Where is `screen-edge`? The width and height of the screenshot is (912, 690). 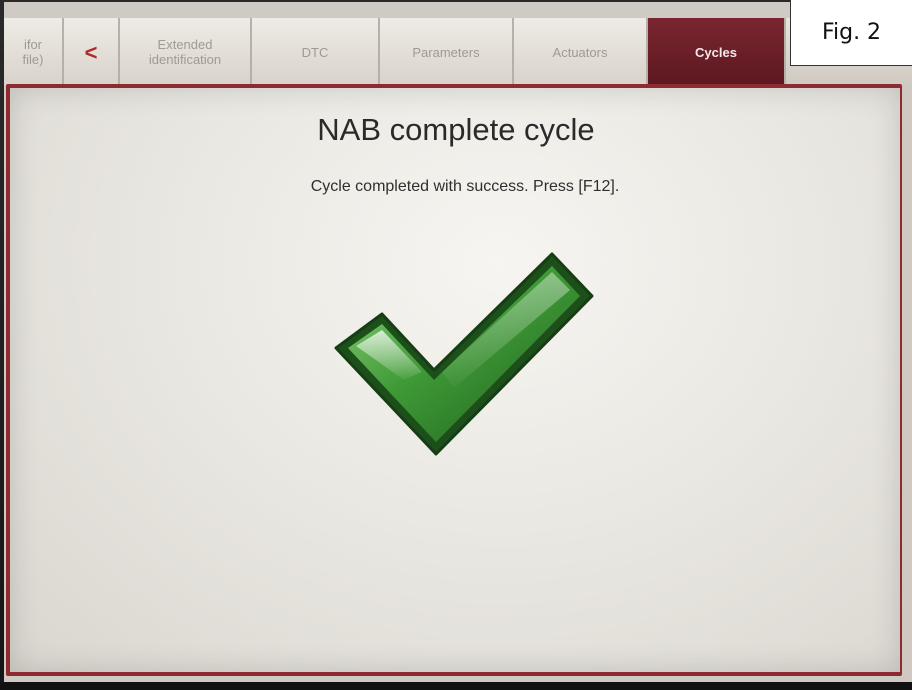 screen-edge is located at coordinates (907, 384).